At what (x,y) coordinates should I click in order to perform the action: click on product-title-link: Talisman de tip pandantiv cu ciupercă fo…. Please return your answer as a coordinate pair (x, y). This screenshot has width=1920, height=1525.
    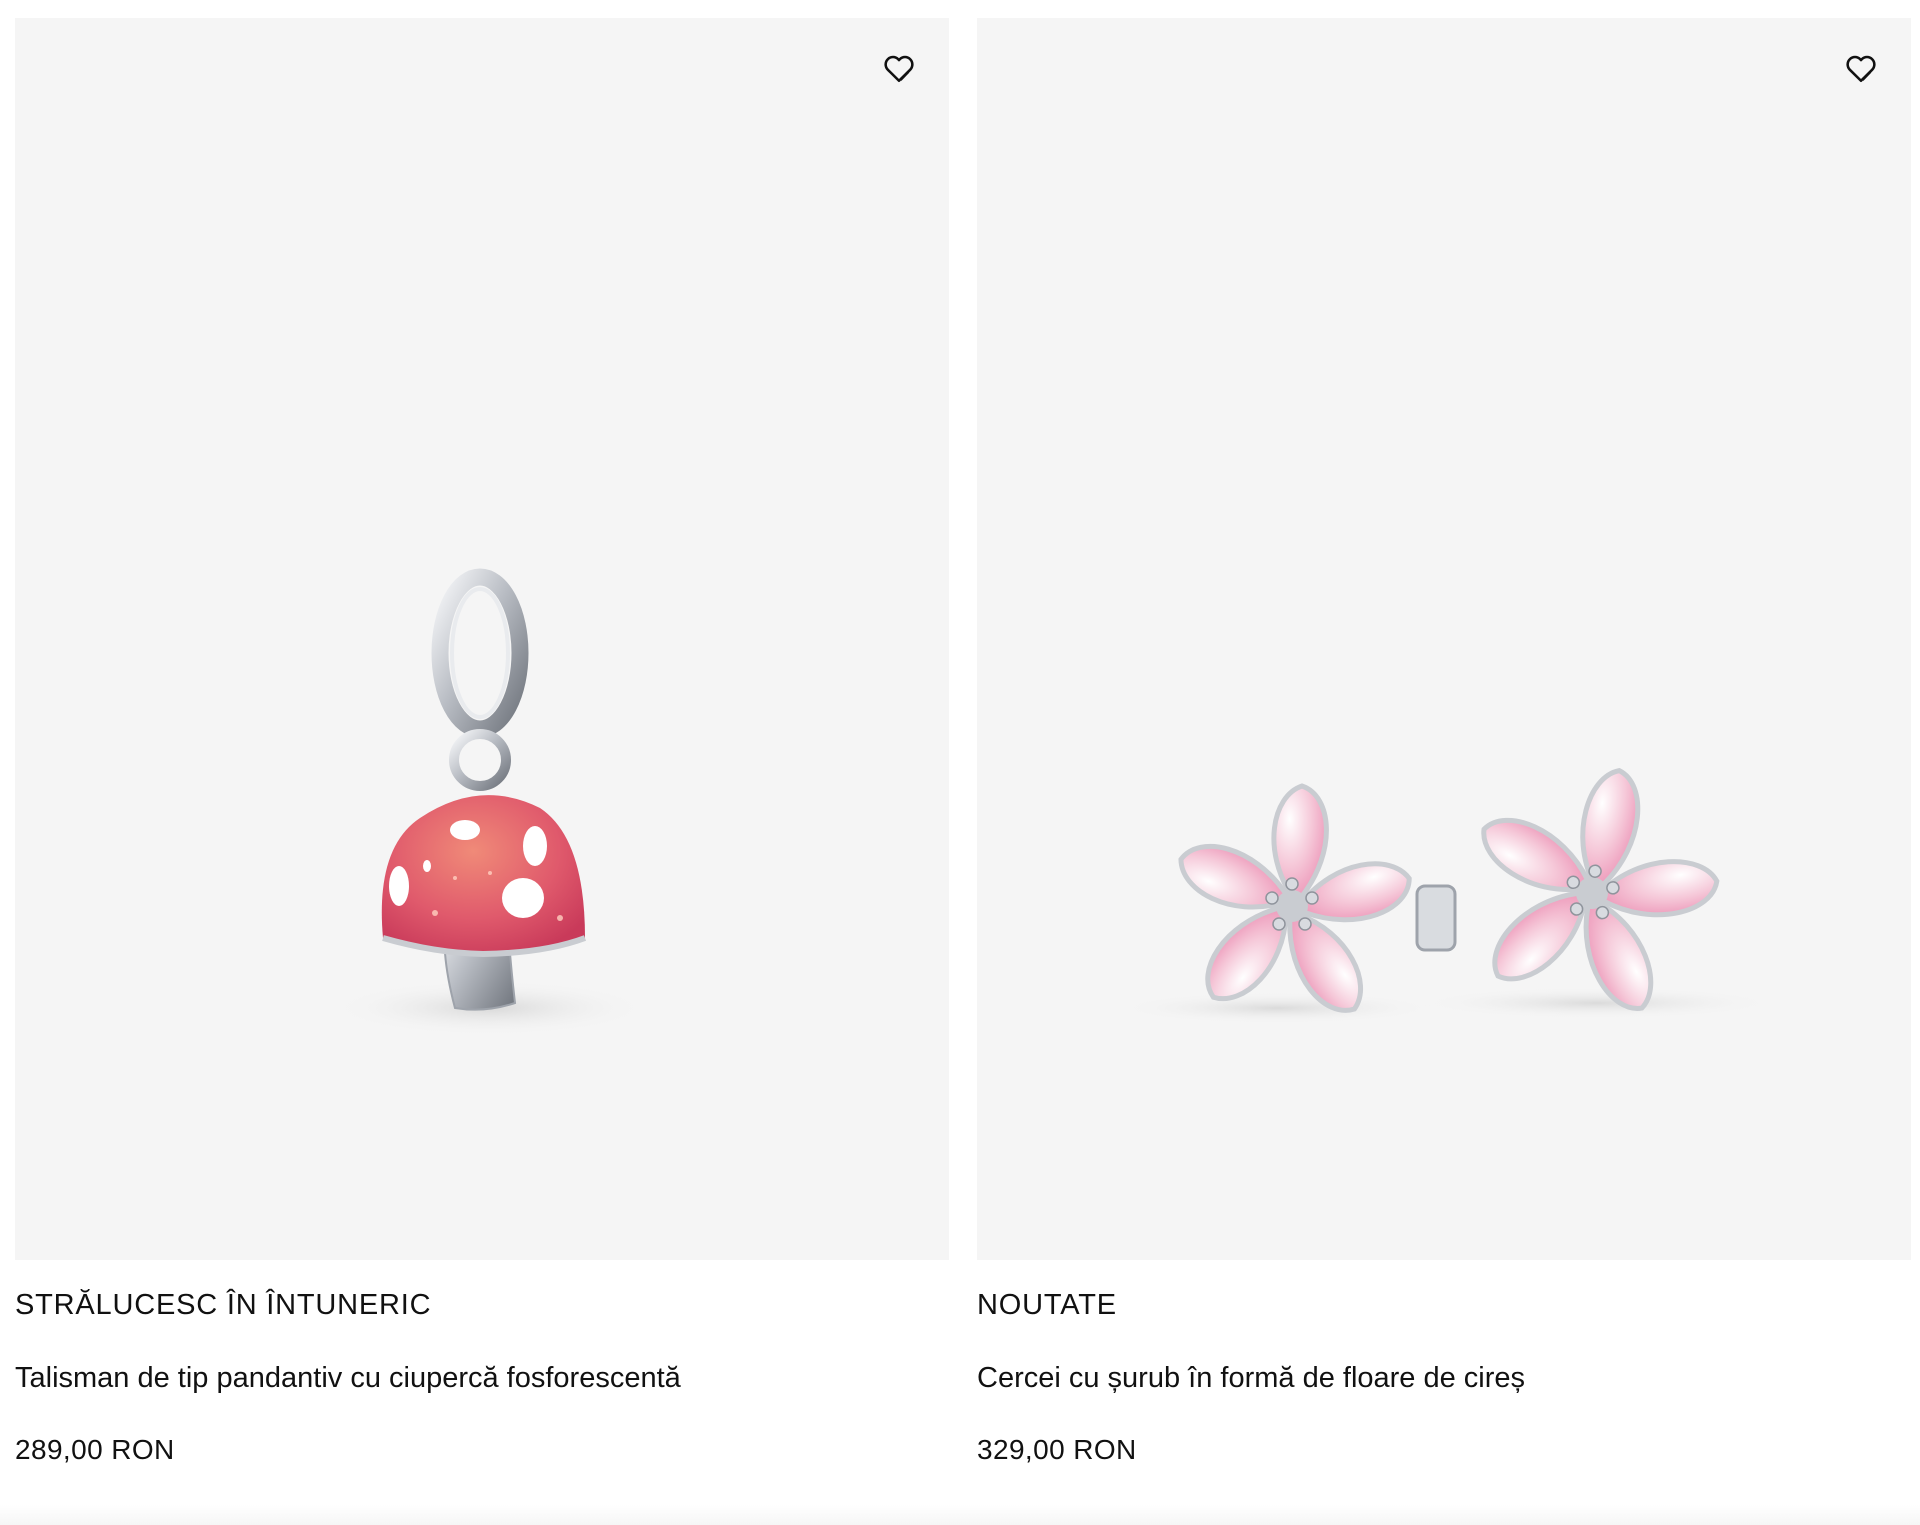
    Looking at the image, I should click on (482, 1378).